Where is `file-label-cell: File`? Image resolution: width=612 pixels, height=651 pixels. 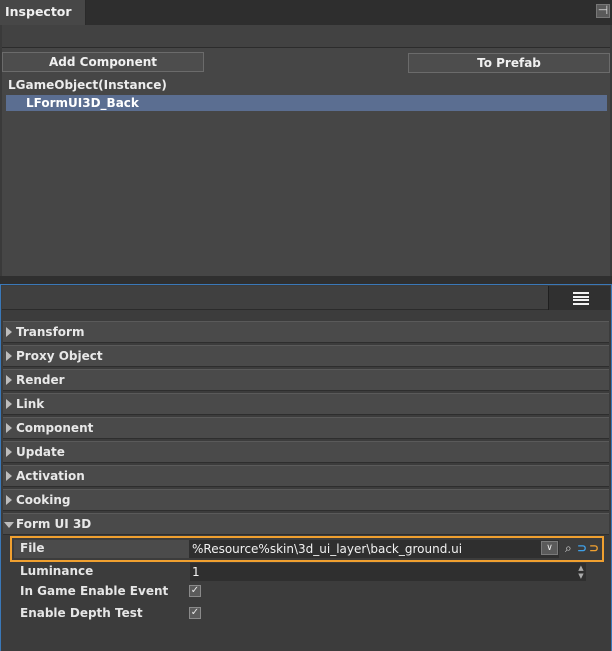 file-label-cell: File is located at coordinates (101, 549).